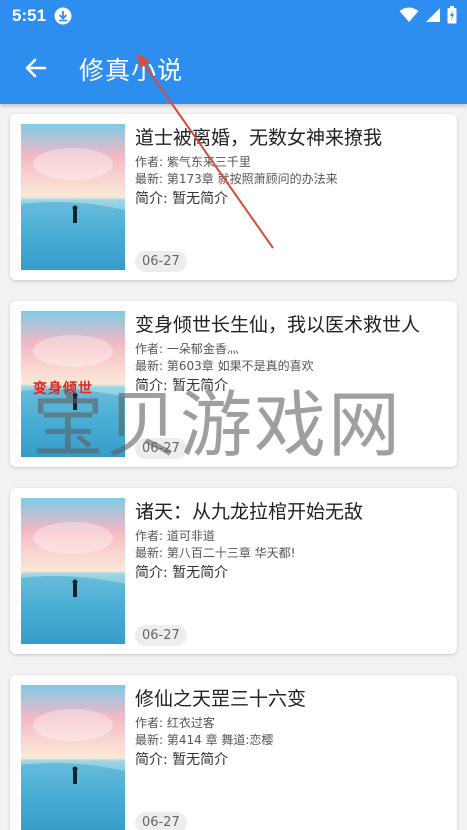 Image resolution: width=467 pixels, height=830 pixels. Describe the element at coordinates (63, 389) in the screenshot. I see `cover-title-text: 变身倾世` at that location.